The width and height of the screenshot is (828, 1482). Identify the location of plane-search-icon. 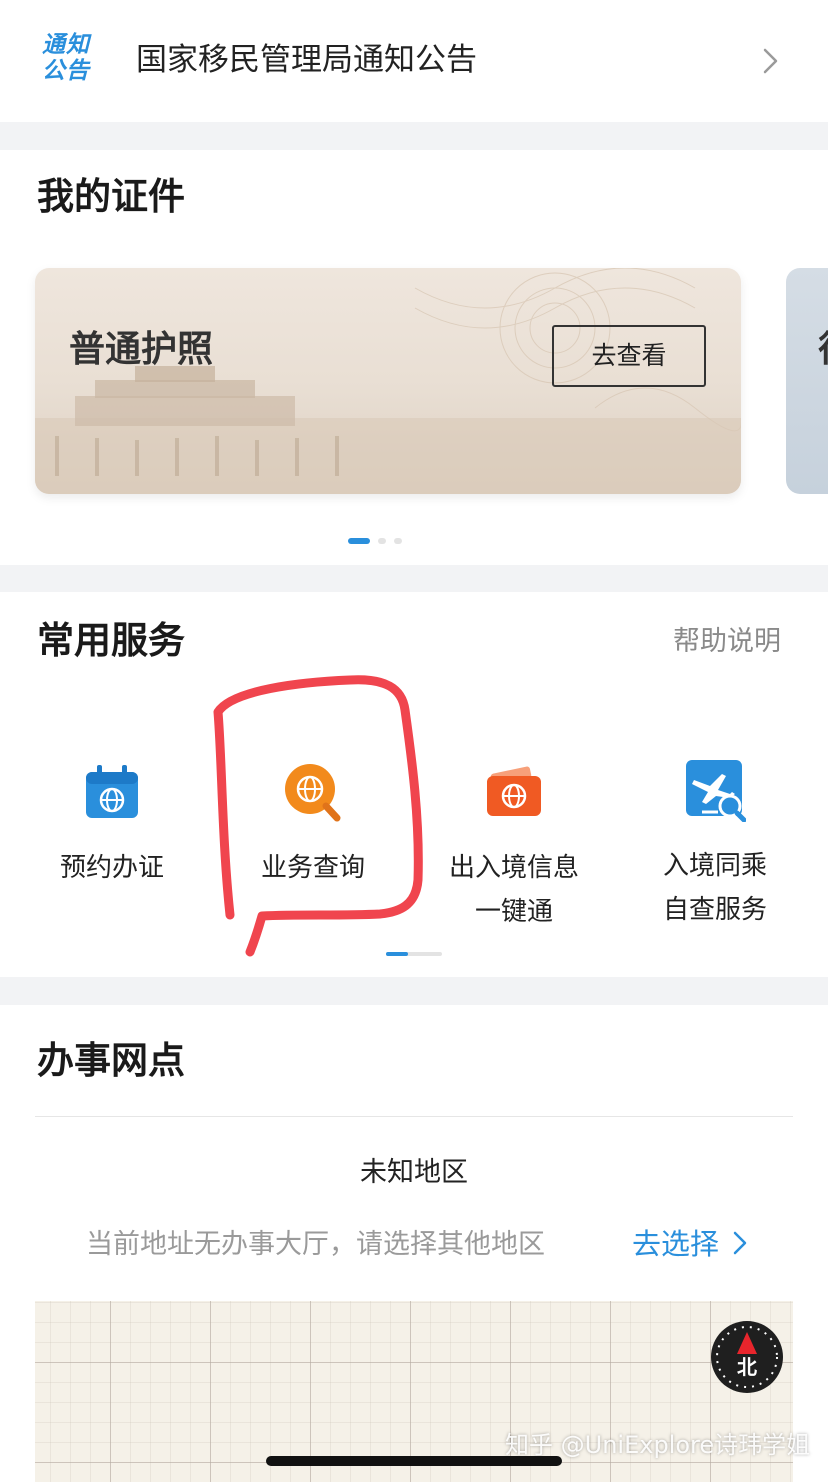
(716, 791).